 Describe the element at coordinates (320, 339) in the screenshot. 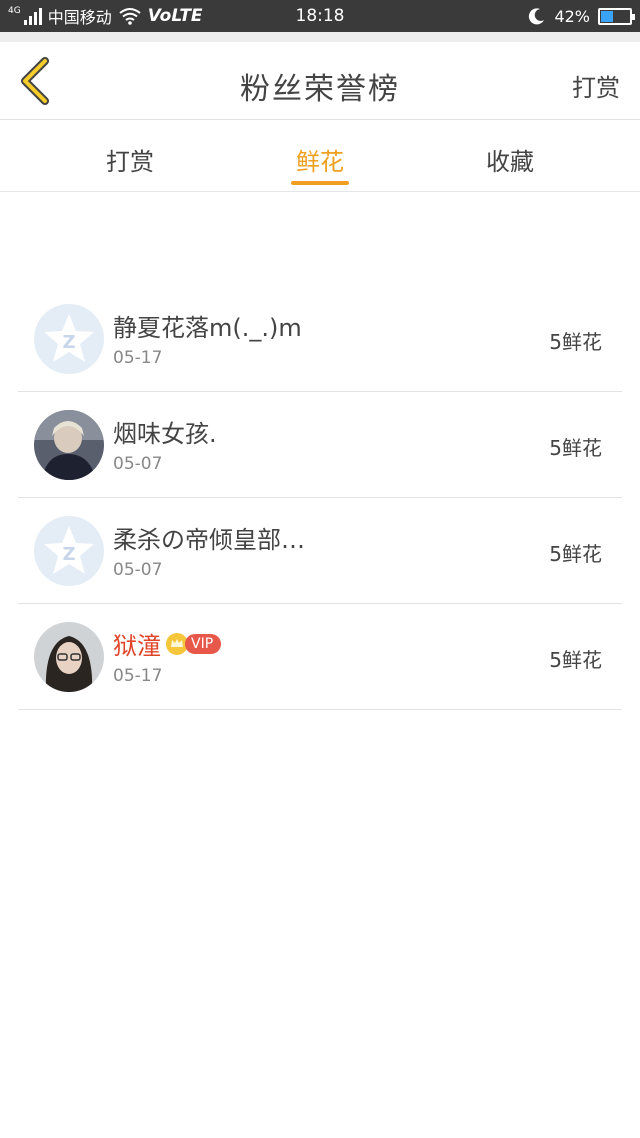

I see `list-item: Z 静夏花落m(._.)m 05-17 5鲜花` at that location.